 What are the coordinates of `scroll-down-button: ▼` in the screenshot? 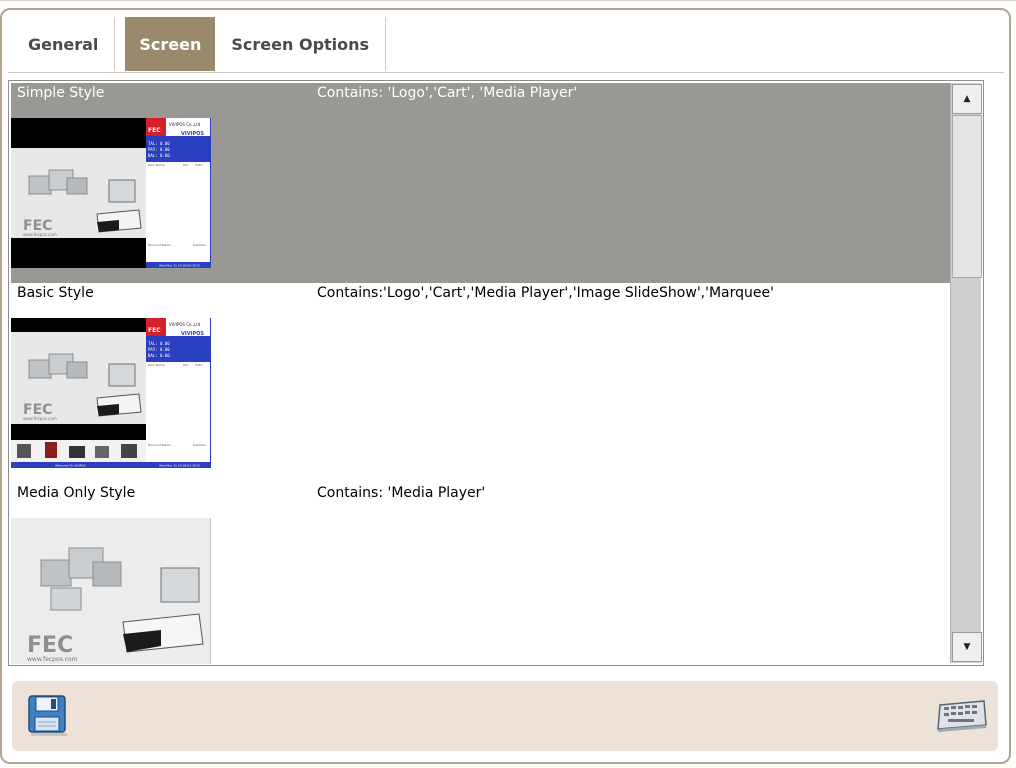 It's located at (967, 647).